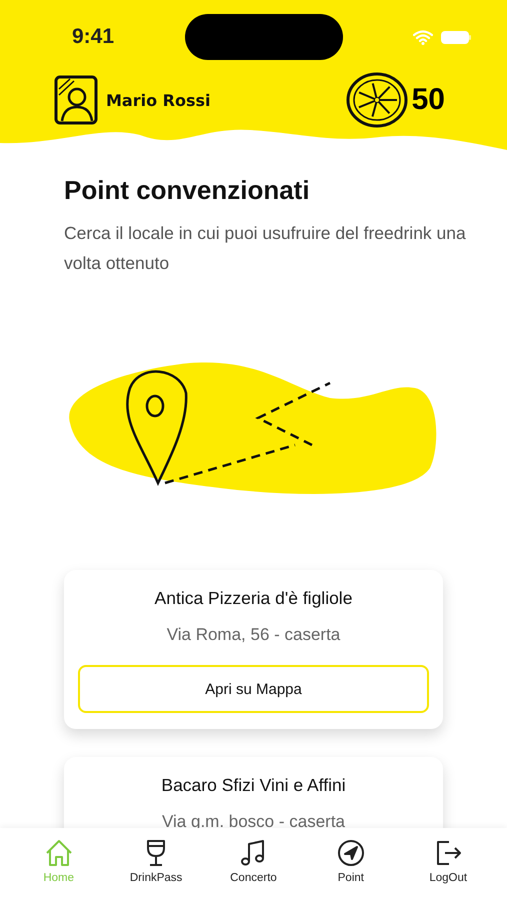  I want to click on open-map-button: Apri su Mappa, so click(253, 689).